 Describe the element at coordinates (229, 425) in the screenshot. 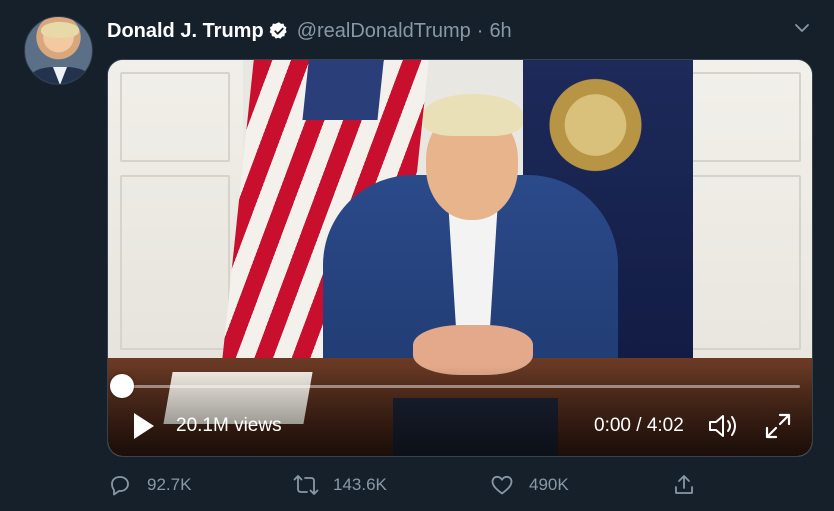

I see `view-count: 20.1M views` at that location.